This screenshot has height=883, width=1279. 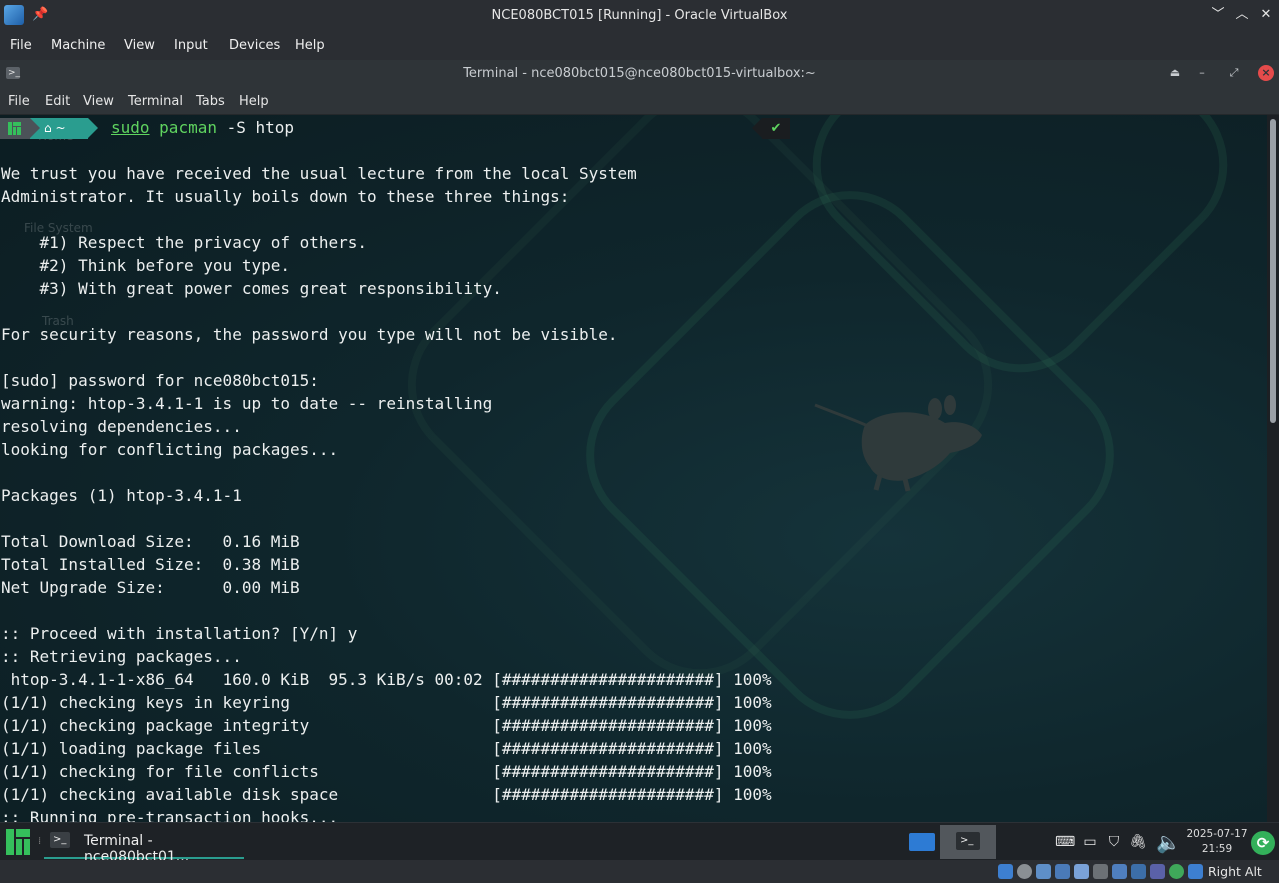 I want to click on keyboard-capture-icon, so click(x=1195, y=871).